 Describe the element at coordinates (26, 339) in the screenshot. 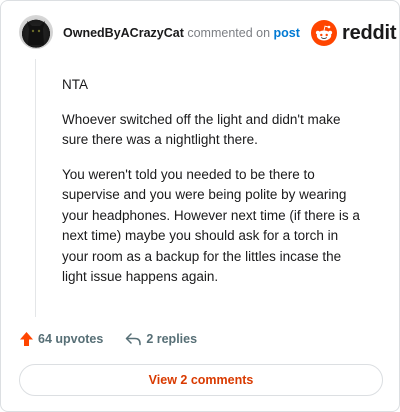

I see `upvote-arrow-icon` at that location.